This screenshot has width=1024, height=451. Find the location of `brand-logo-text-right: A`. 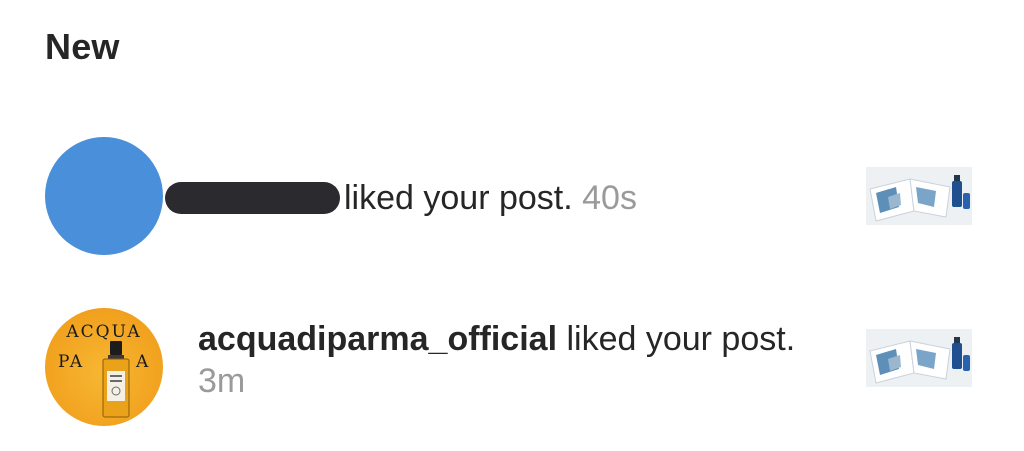

brand-logo-text-right: A is located at coordinates (142, 362).